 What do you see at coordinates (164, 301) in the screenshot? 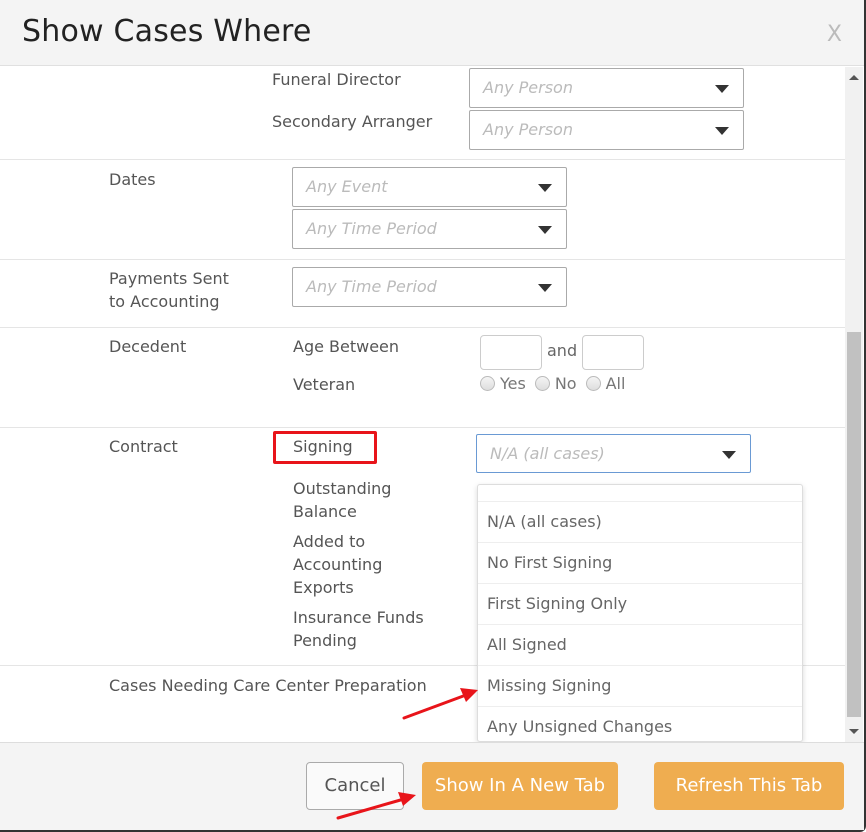
I see `payments-label-line2: to Accounting` at bounding box center [164, 301].